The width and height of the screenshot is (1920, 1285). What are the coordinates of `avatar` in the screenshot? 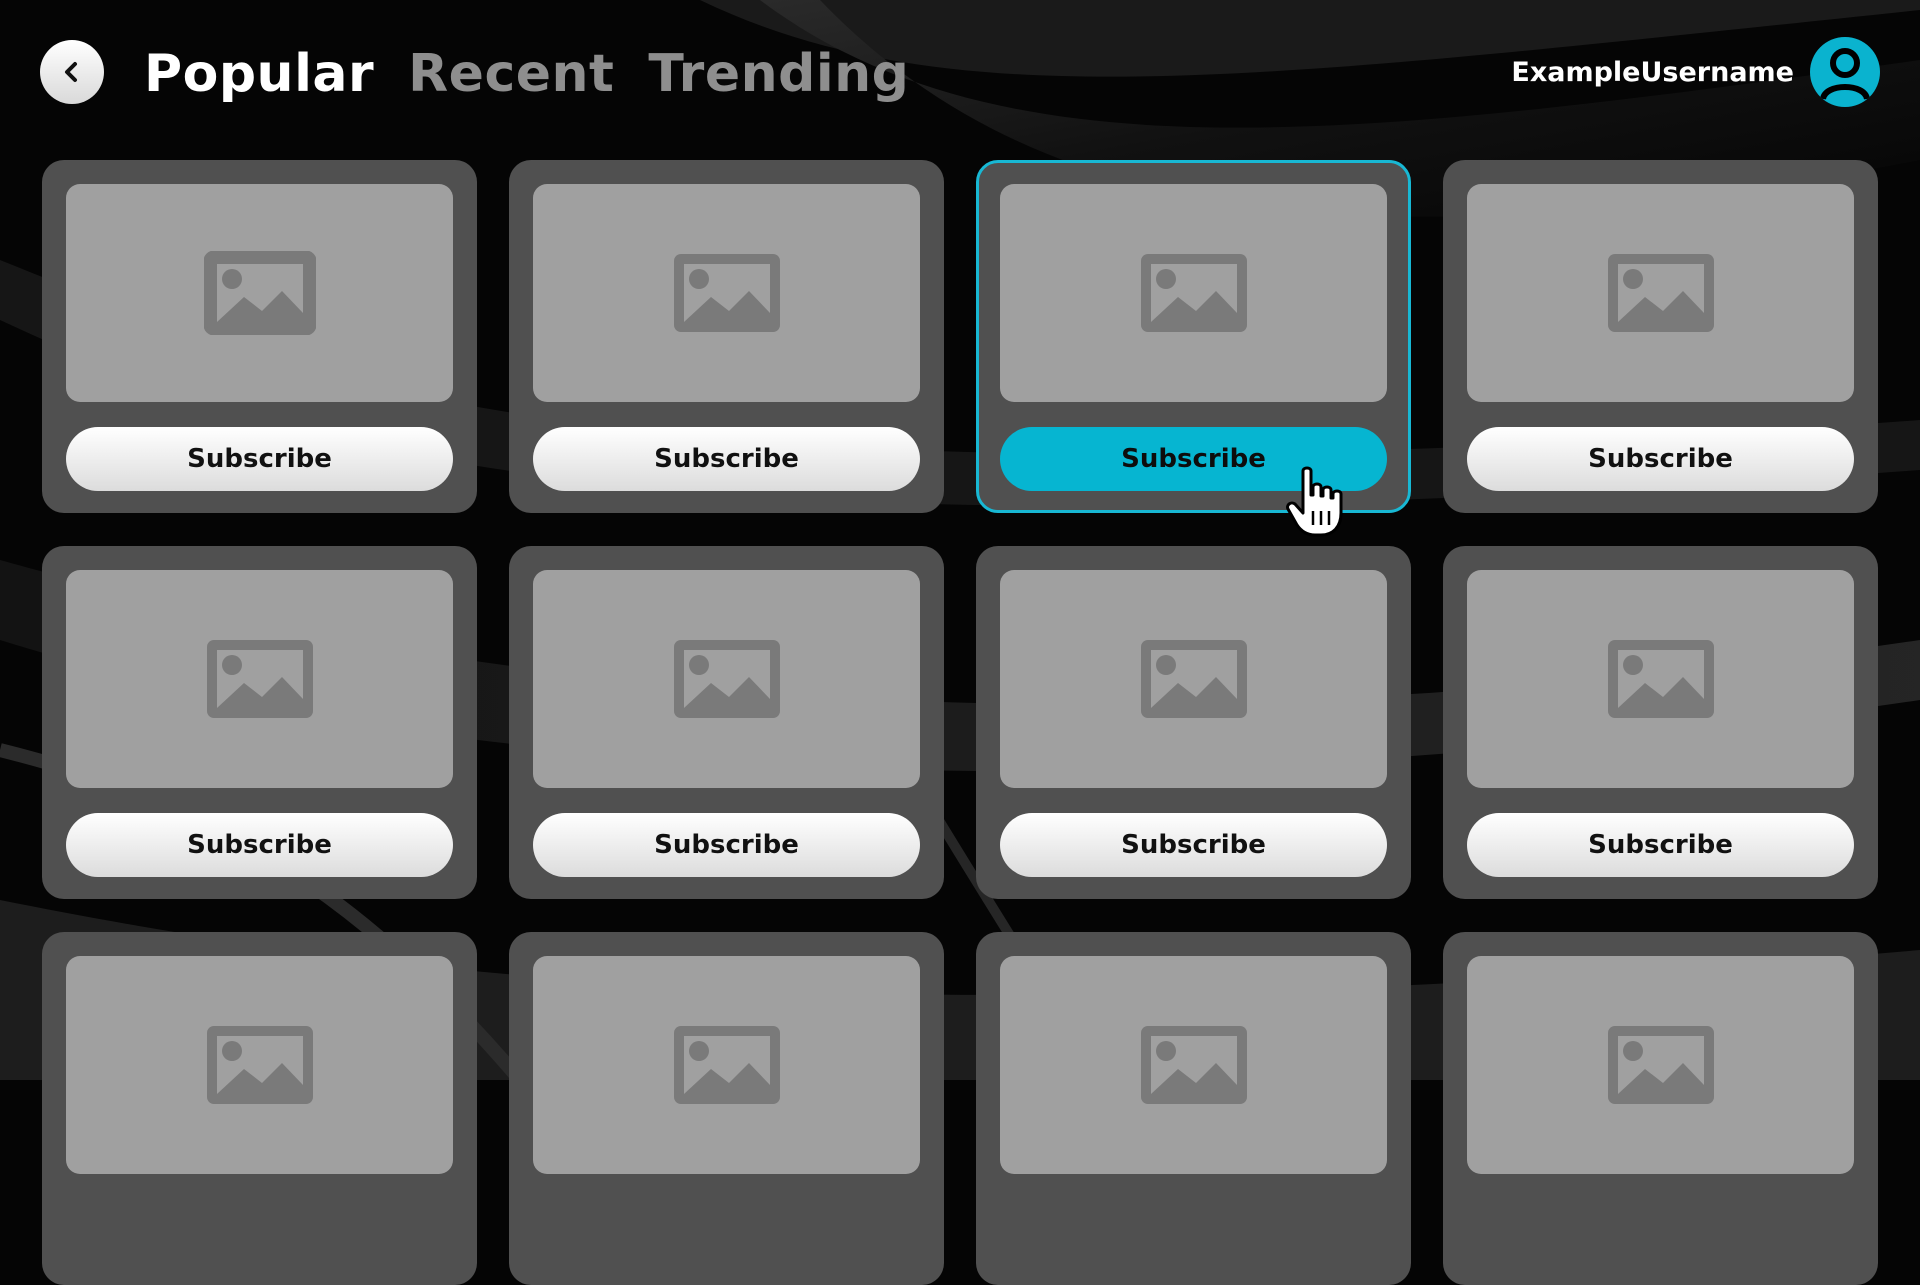 It's located at (1845, 72).